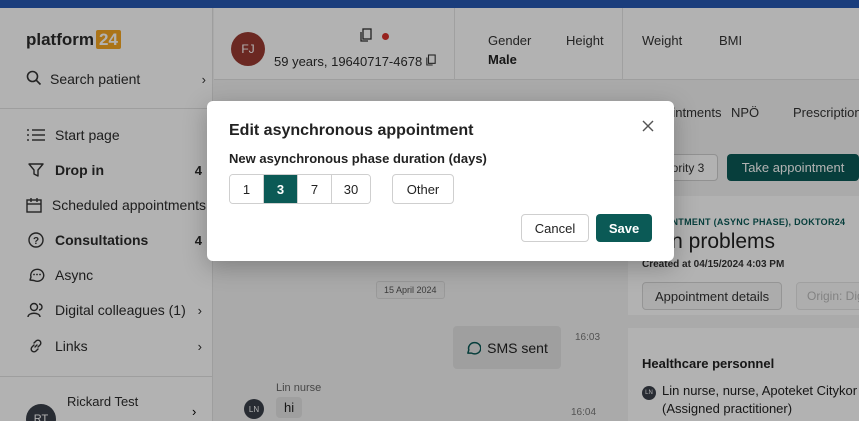  Describe the element at coordinates (358, 158) in the screenshot. I see `duration-label: New asynchronous phase duration (days)` at that location.